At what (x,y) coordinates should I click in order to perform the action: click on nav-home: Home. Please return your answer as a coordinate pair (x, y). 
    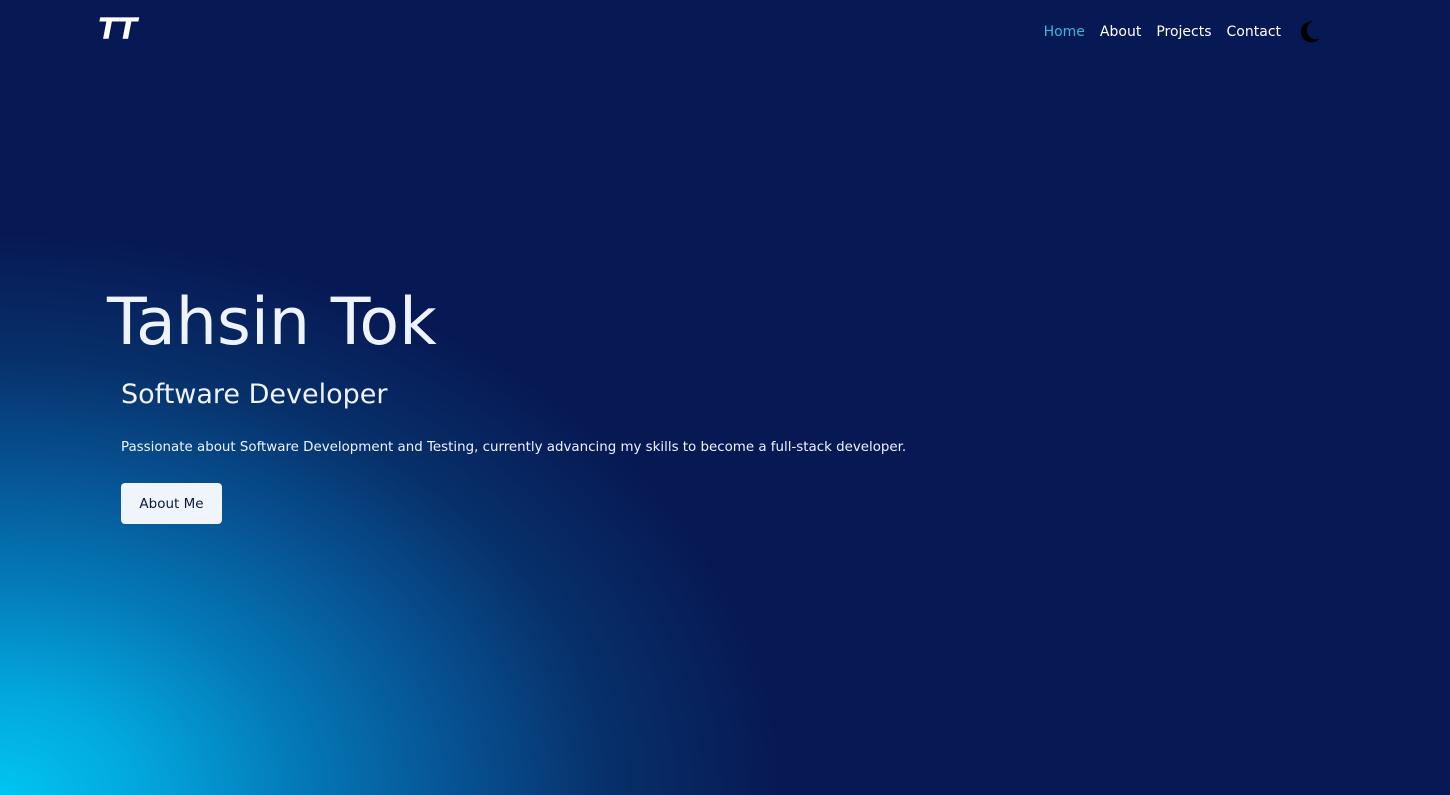
    Looking at the image, I should click on (1064, 32).